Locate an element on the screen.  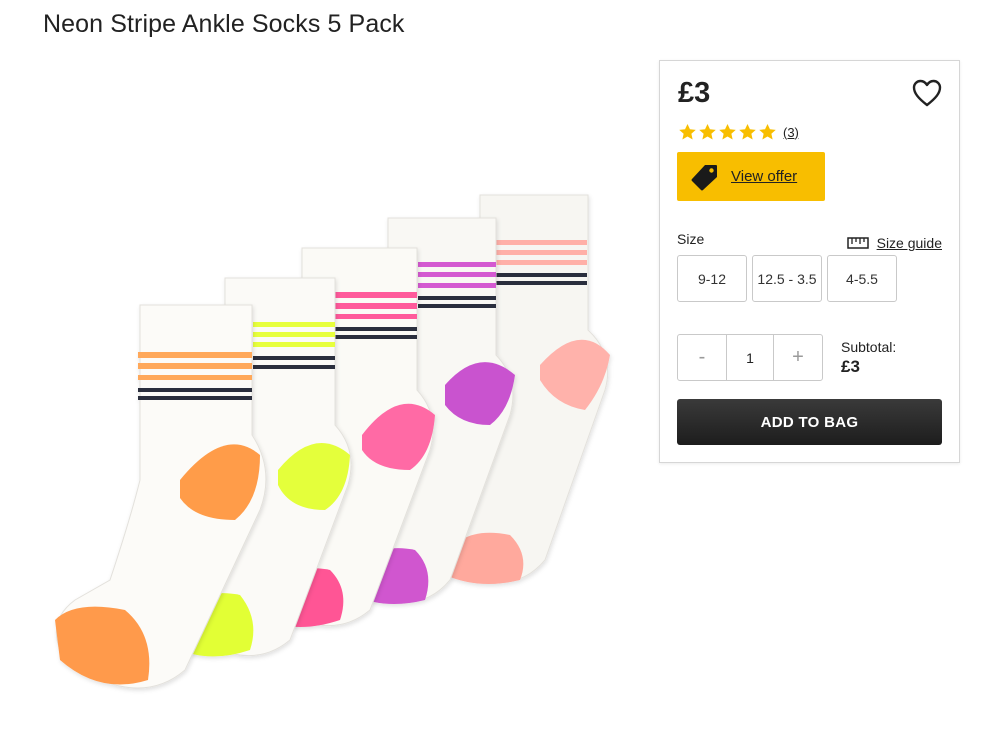
review-count-link: (3) is located at coordinates (791, 132).